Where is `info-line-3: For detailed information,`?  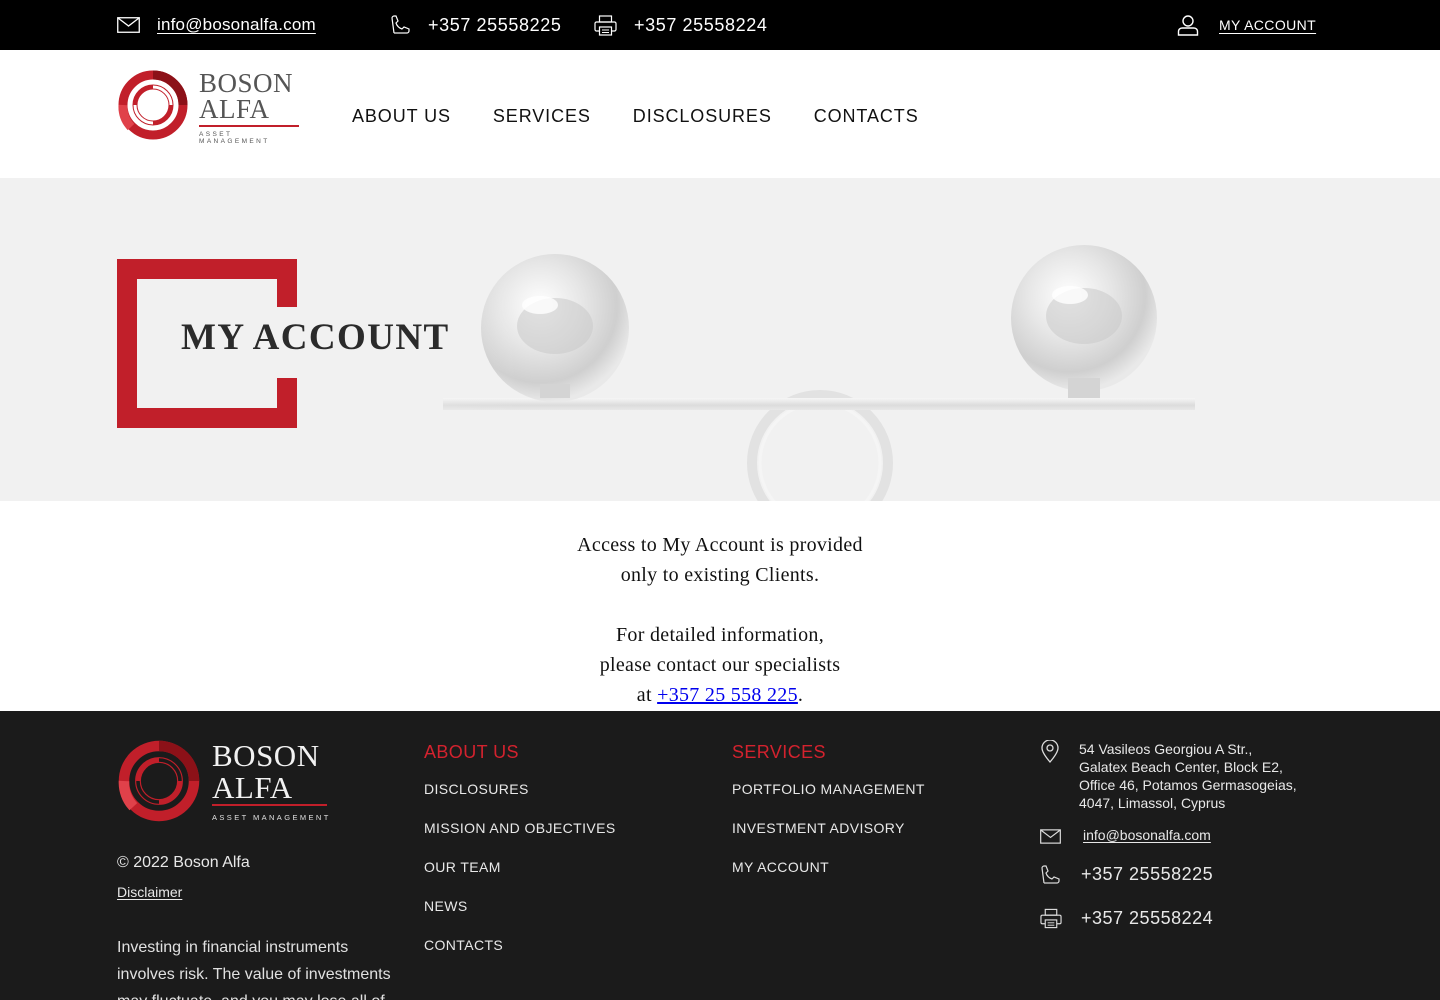 info-line-3: For detailed information, is located at coordinates (719, 635).